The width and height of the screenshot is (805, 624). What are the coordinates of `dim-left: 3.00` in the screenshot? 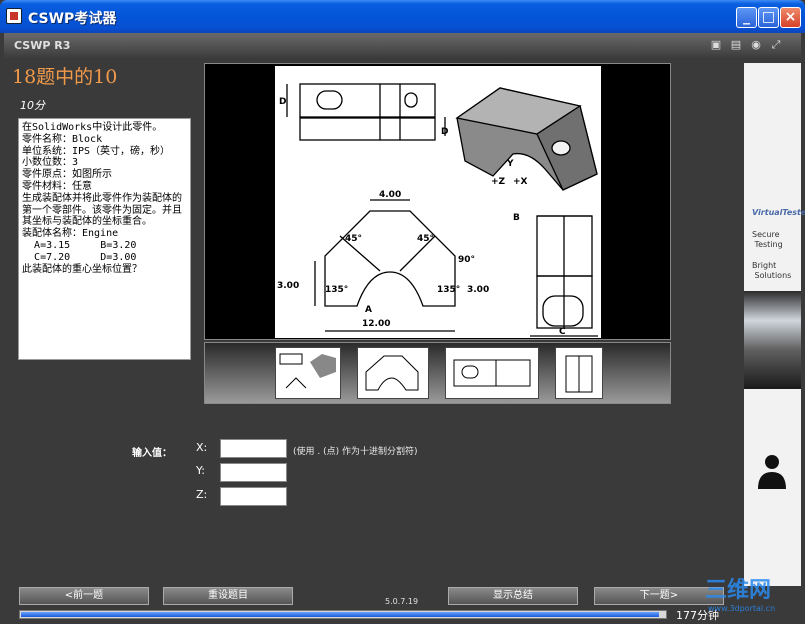 It's located at (288, 286).